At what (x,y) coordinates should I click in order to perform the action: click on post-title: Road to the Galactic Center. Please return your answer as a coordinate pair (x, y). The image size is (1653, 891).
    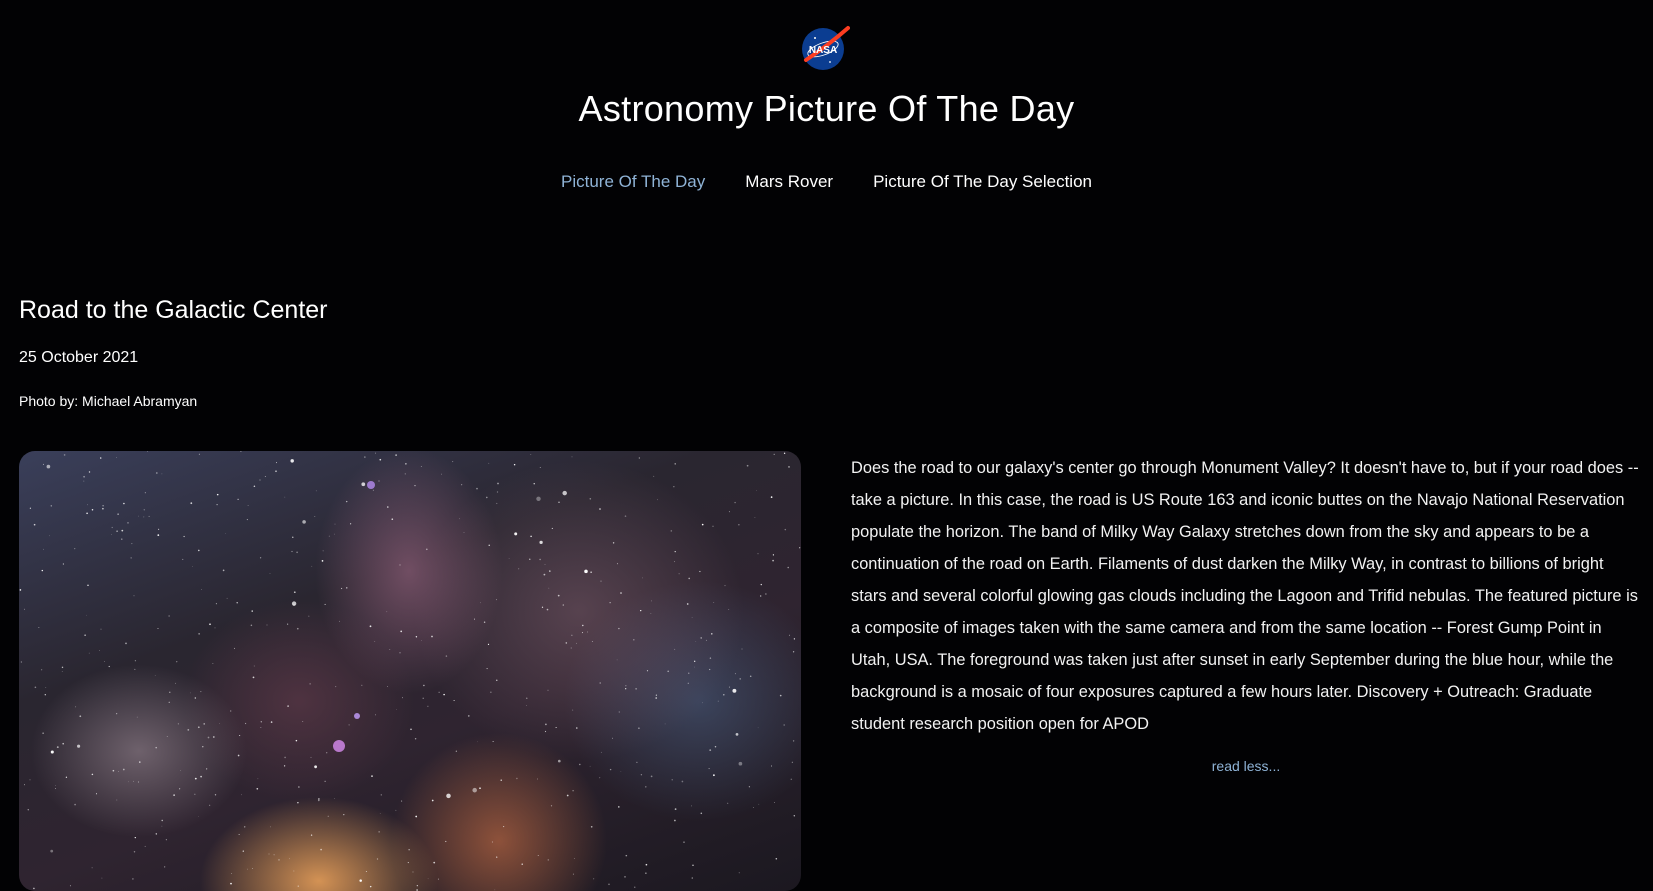
    Looking at the image, I should click on (173, 310).